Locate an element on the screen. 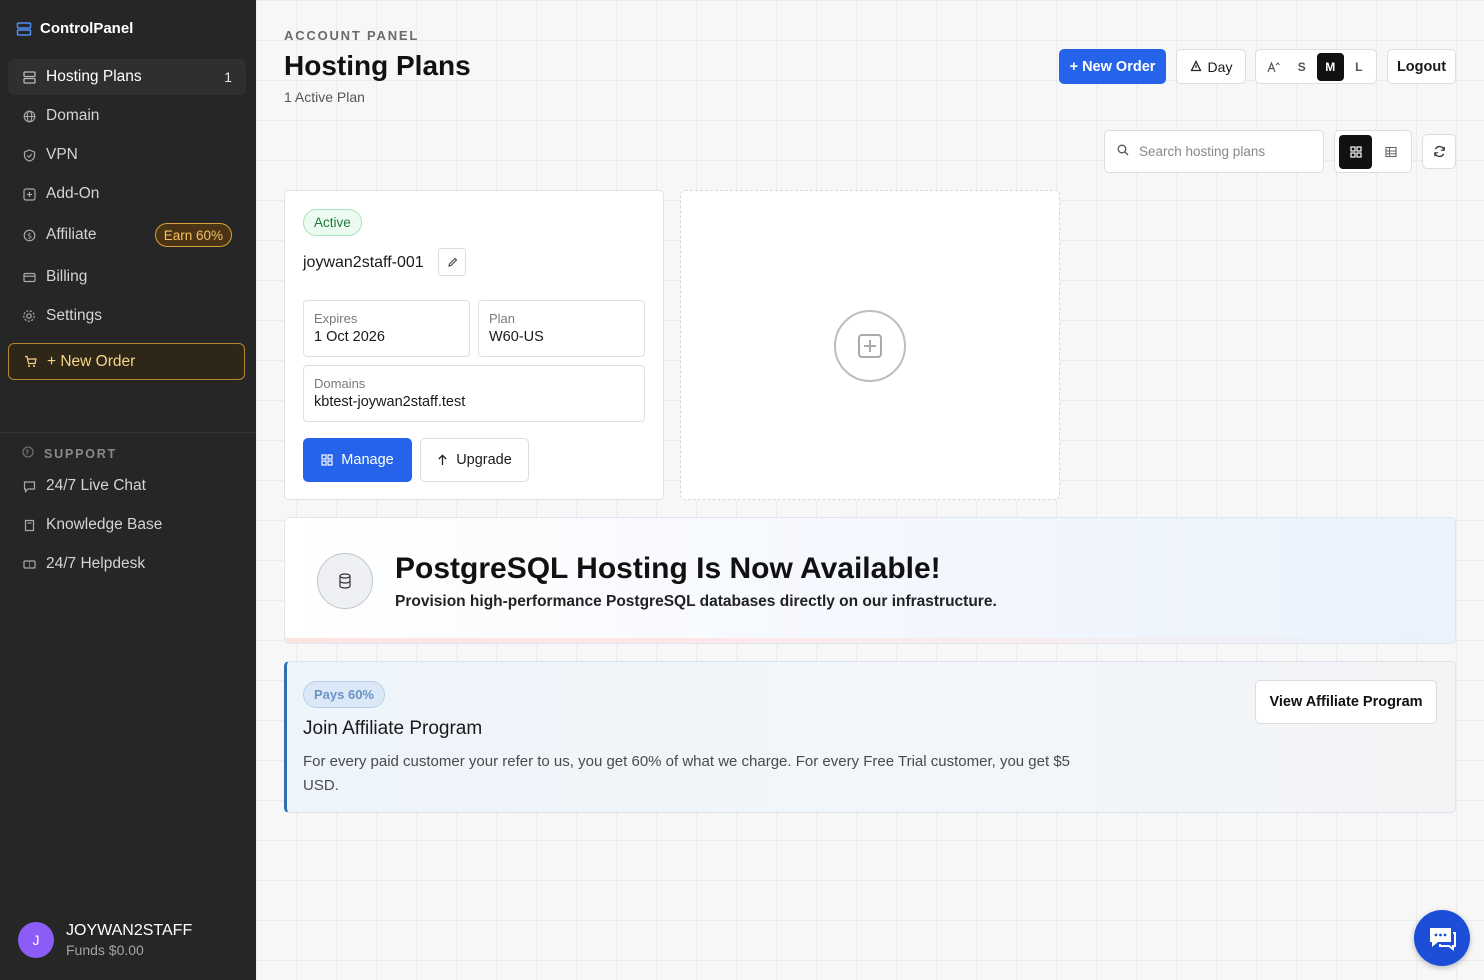  size-option-s: S is located at coordinates (1302, 67).